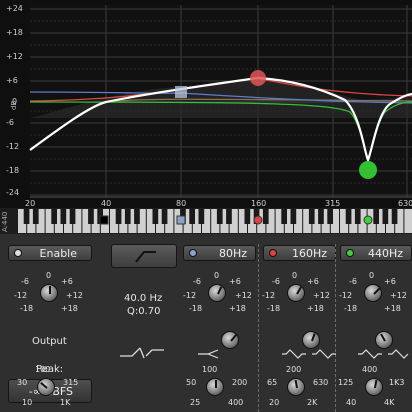 The image size is (412, 412). Describe the element at coordinates (12, 80) in the screenshot. I see `y-label-p6: +6` at that location.